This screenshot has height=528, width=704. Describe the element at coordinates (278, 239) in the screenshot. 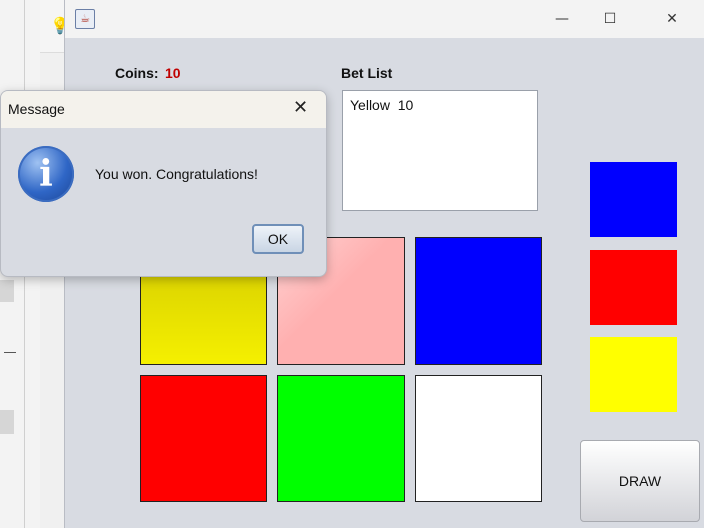

I see `ok-button: OK` at that location.